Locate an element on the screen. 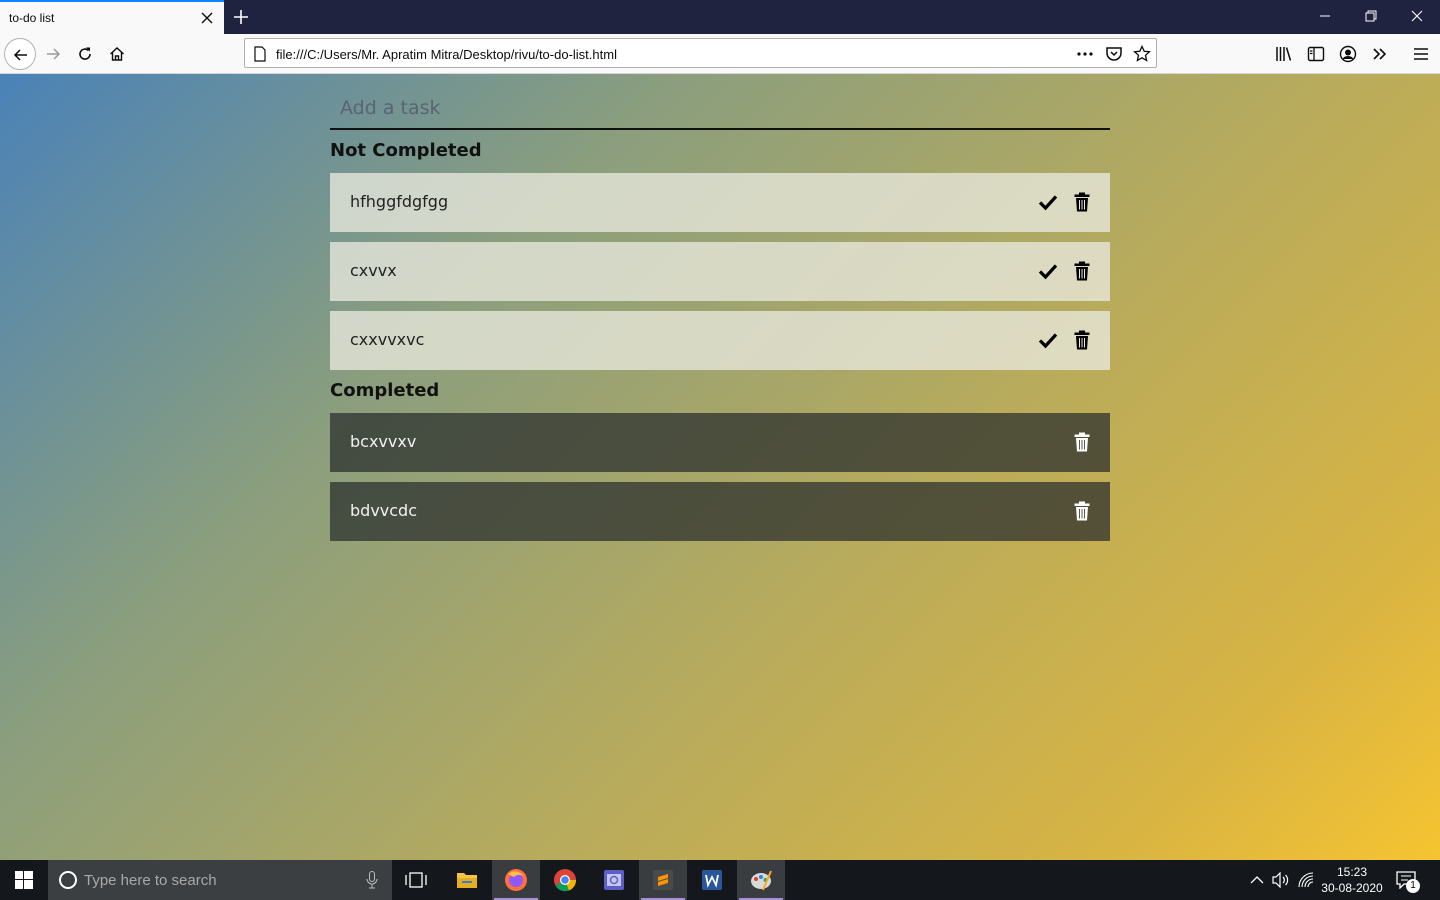 The width and height of the screenshot is (1440, 900). sublime-text-icon is located at coordinates (663, 880).